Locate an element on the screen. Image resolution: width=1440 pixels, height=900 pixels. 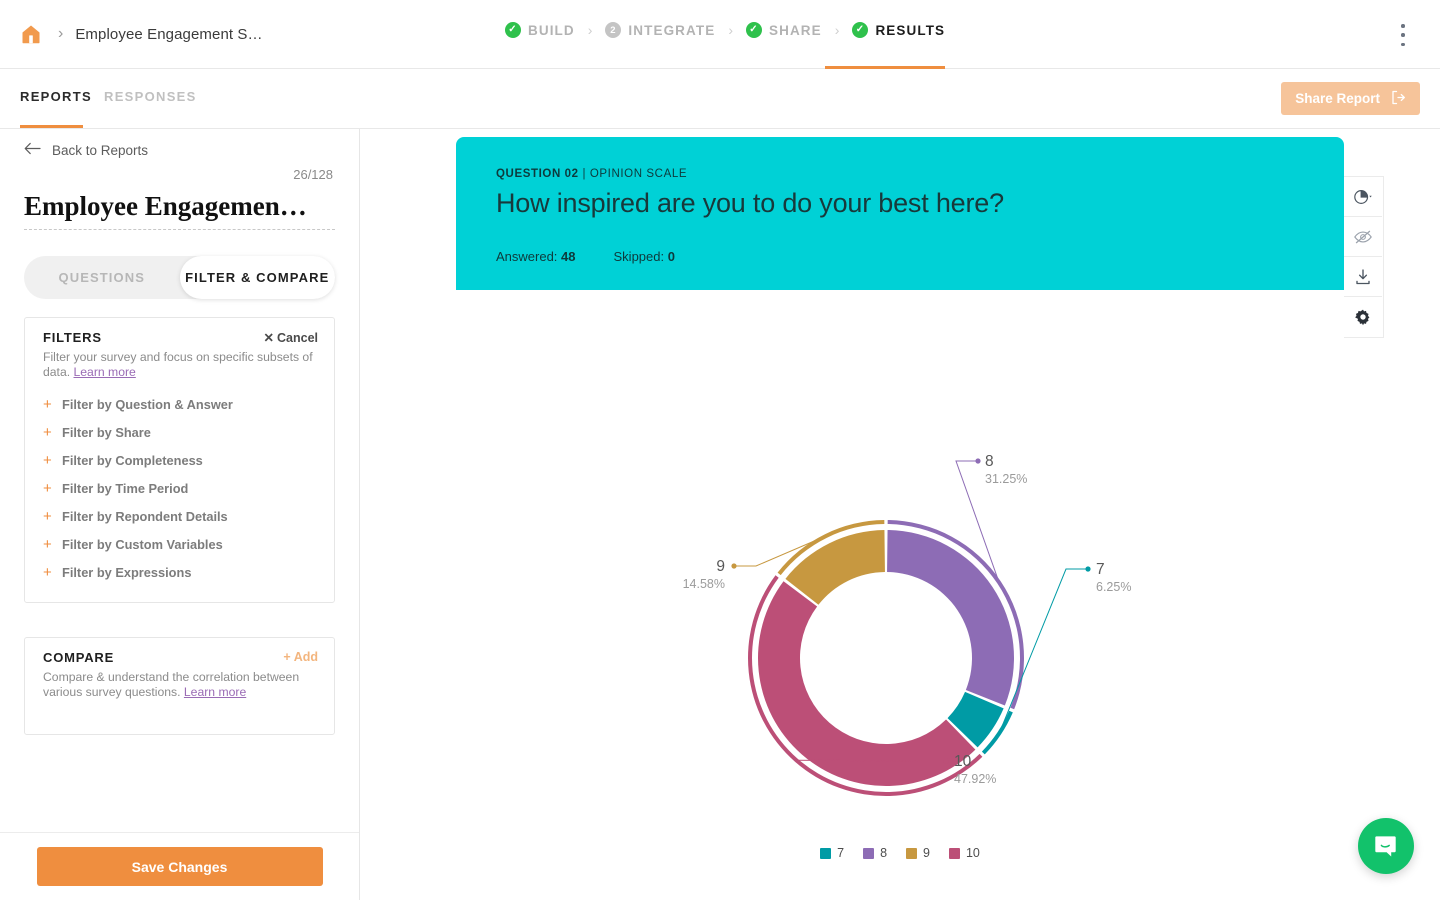
share-report-button: Share Report is located at coordinates (1350, 98).